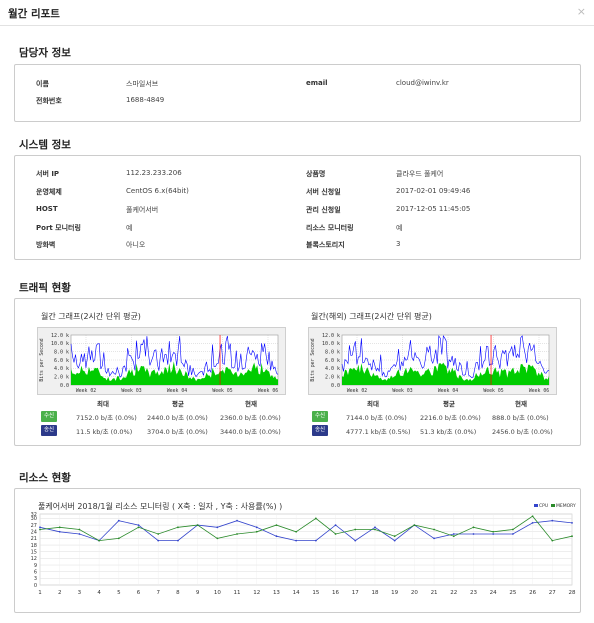 This screenshot has height=623, width=594. Describe the element at coordinates (145, 100) in the screenshot. I see `phone-value: 1688-4849` at that location.